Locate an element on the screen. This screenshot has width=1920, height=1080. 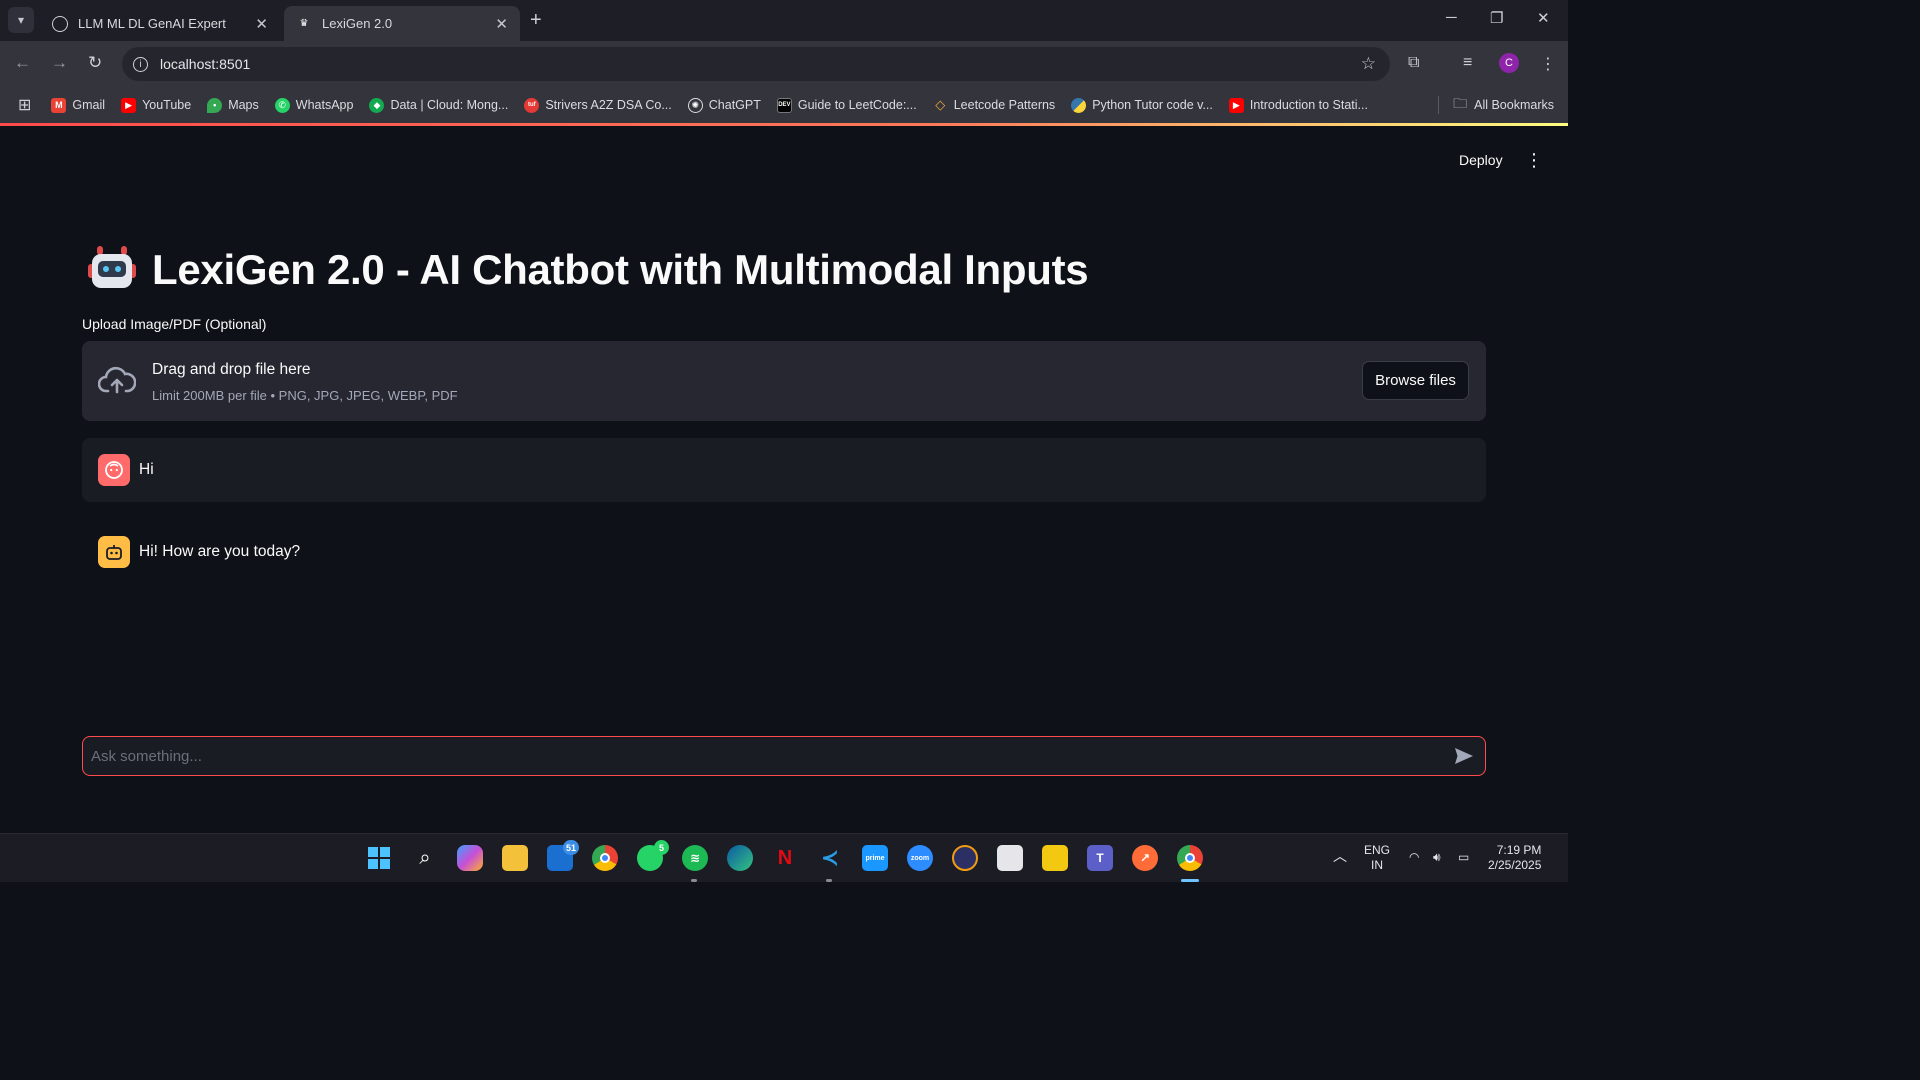
edge-icon is located at coordinates (740, 858).